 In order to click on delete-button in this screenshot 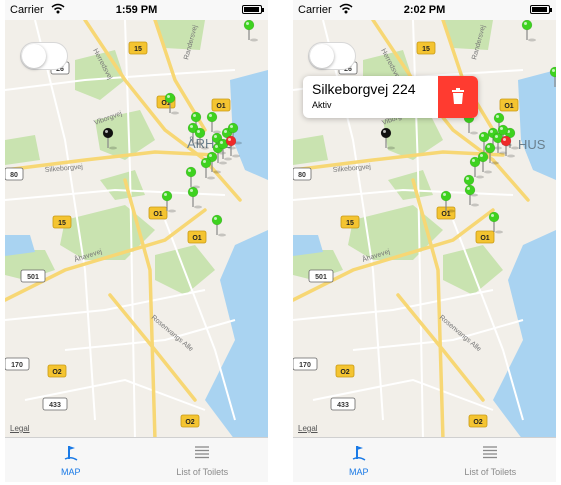, I will do `click(458, 97)`.